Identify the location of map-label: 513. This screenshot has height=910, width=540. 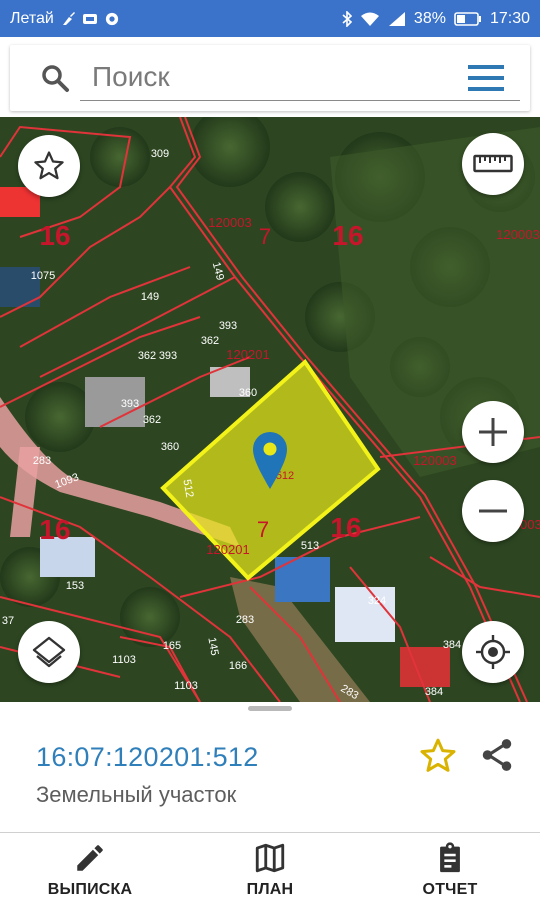
(310, 546).